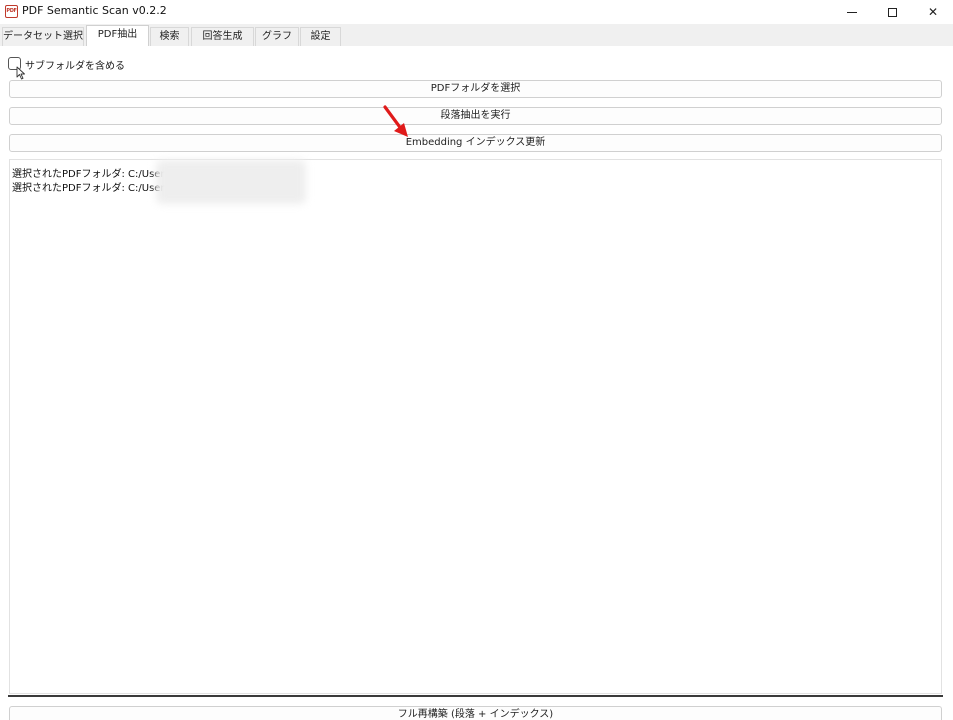  I want to click on close-icon: ✕, so click(933, 12).